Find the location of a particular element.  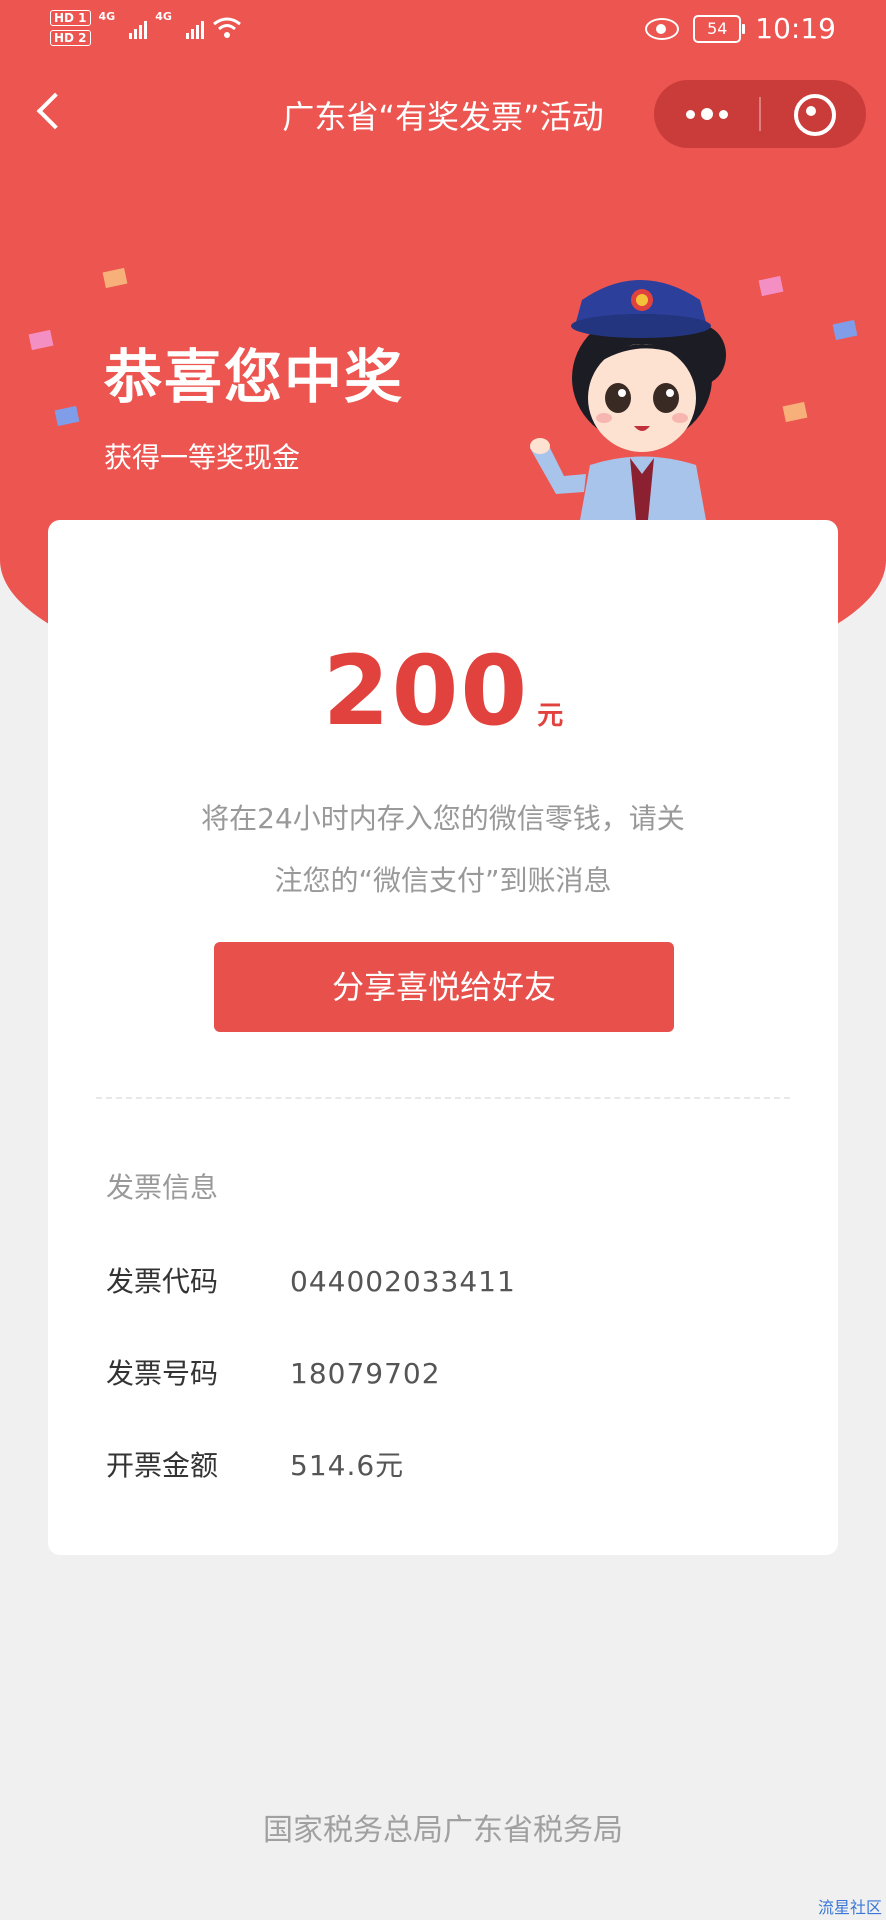

dashed-divider is located at coordinates (443, 1098).